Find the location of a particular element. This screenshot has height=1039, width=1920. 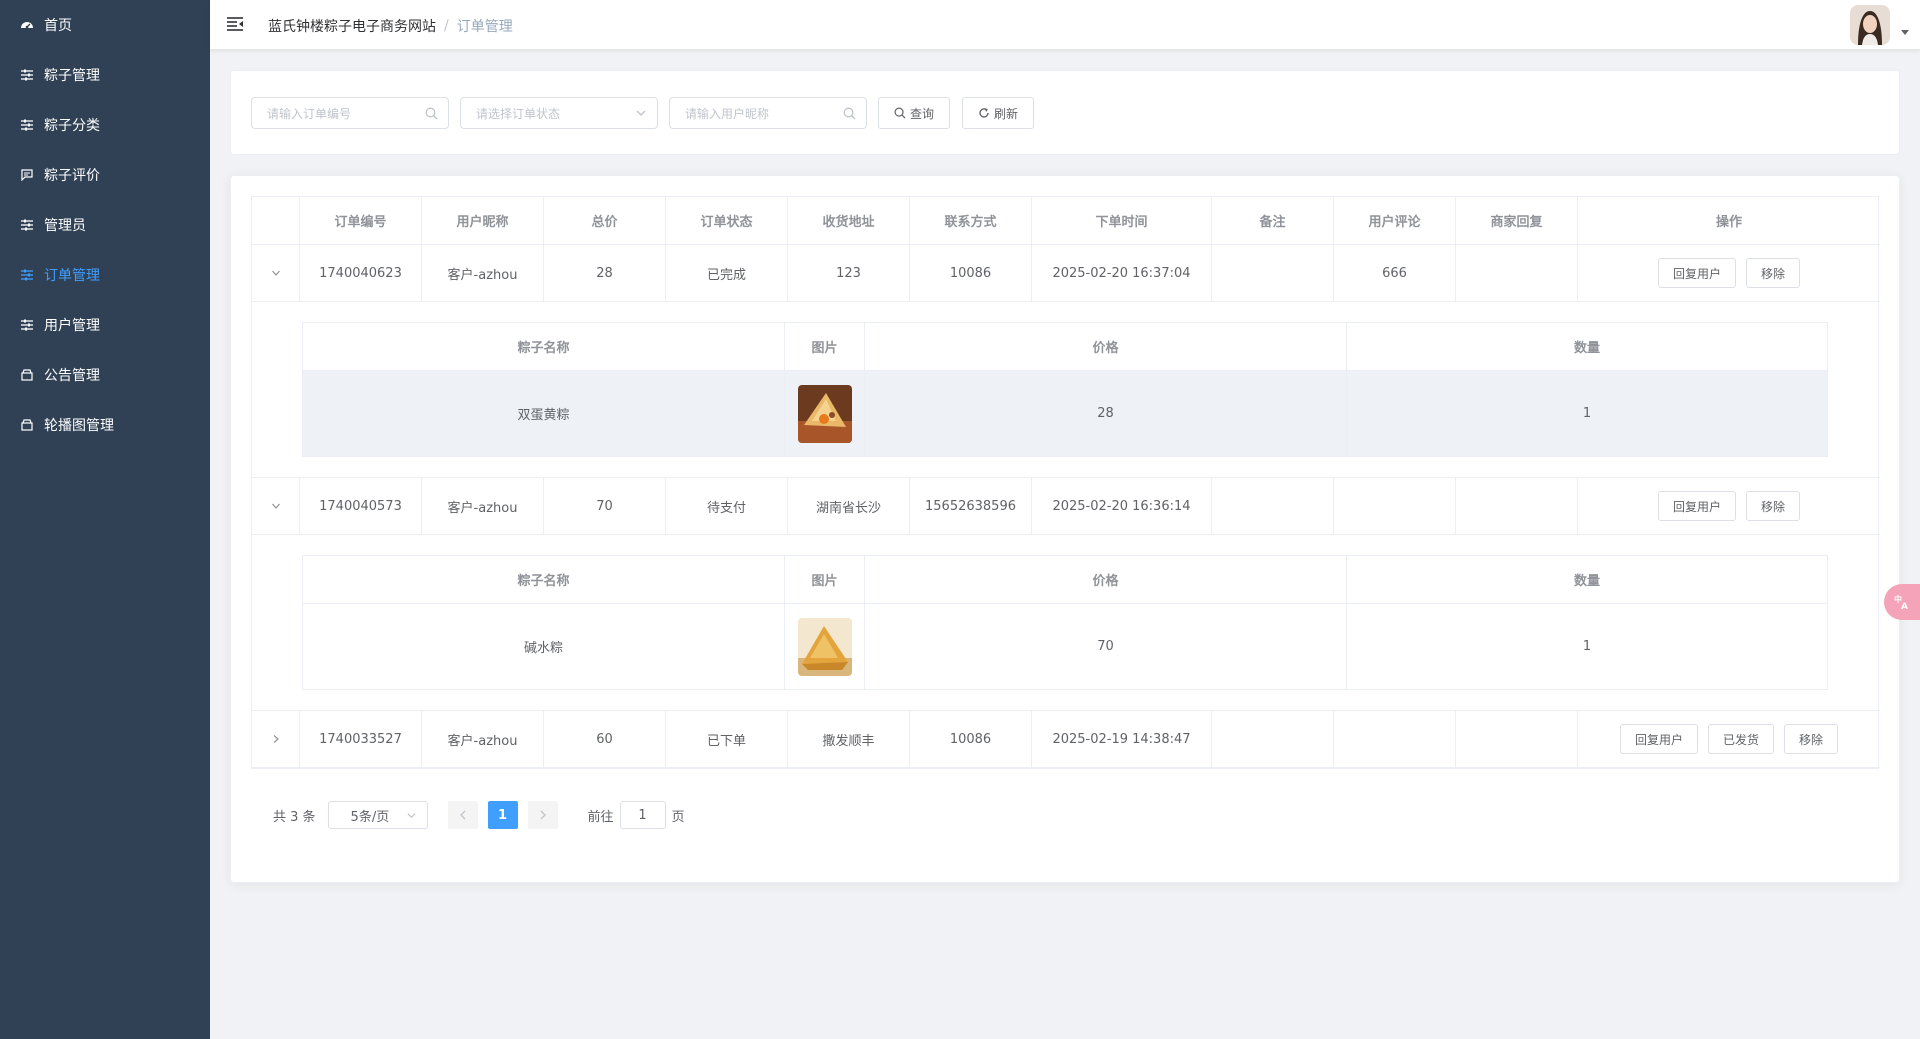

sidebar-item-label: 粽子分类 is located at coordinates (72, 126).